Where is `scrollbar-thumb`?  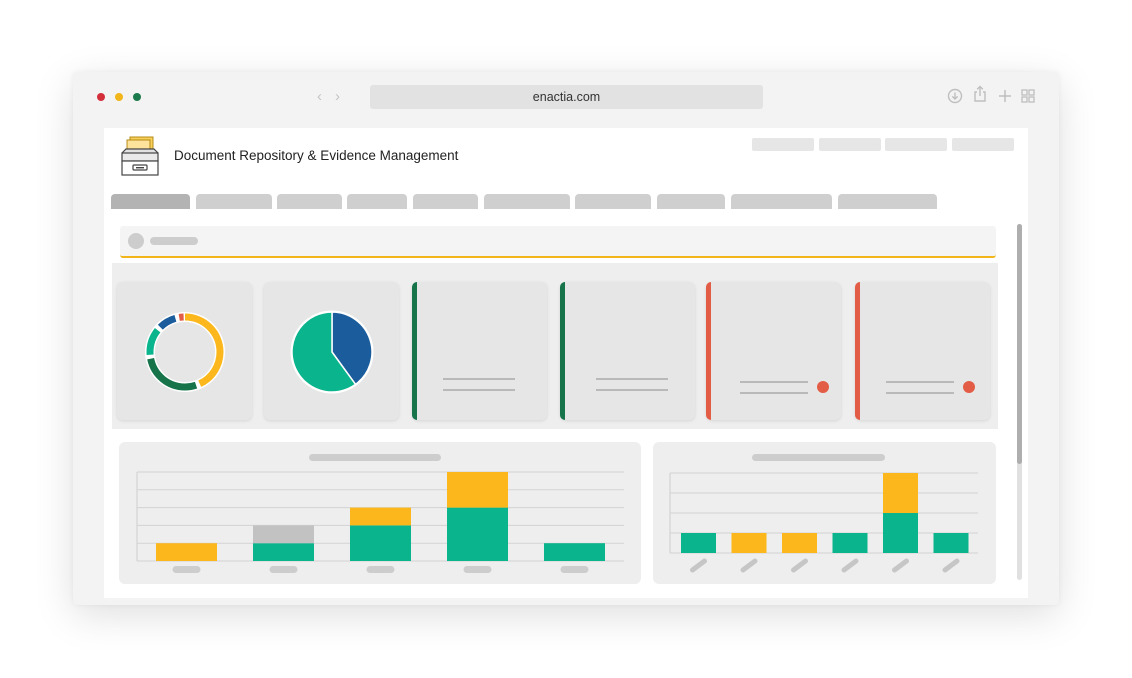
scrollbar-thumb is located at coordinates (1019, 344).